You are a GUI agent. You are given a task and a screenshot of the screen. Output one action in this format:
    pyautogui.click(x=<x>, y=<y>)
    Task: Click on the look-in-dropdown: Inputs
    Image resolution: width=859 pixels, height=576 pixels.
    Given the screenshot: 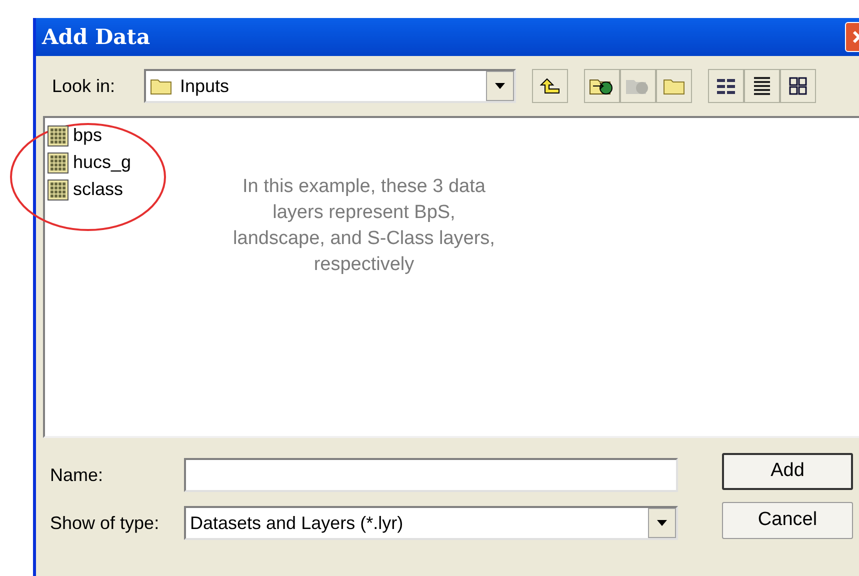 What is the action you would take?
    pyautogui.click(x=330, y=86)
    